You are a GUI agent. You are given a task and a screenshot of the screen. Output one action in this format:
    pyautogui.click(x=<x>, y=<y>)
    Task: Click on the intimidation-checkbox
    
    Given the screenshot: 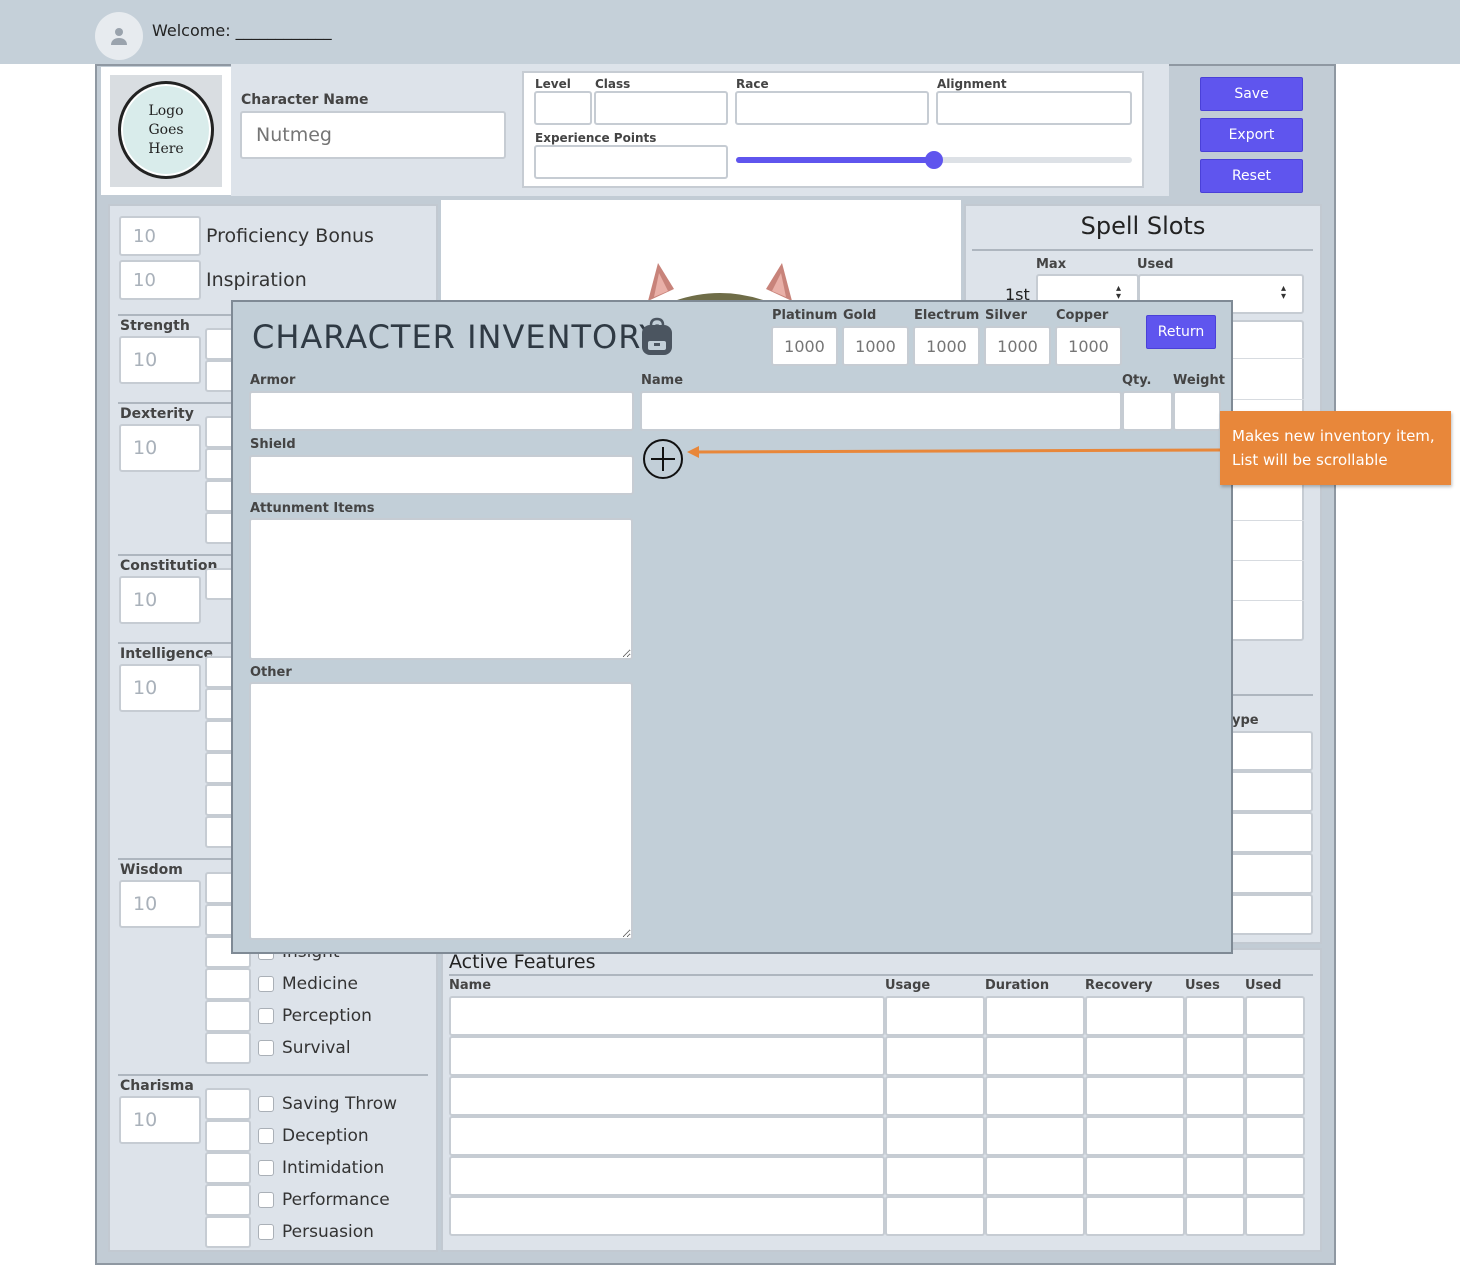 What is the action you would take?
    pyautogui.click(x=266, y=1168)
    